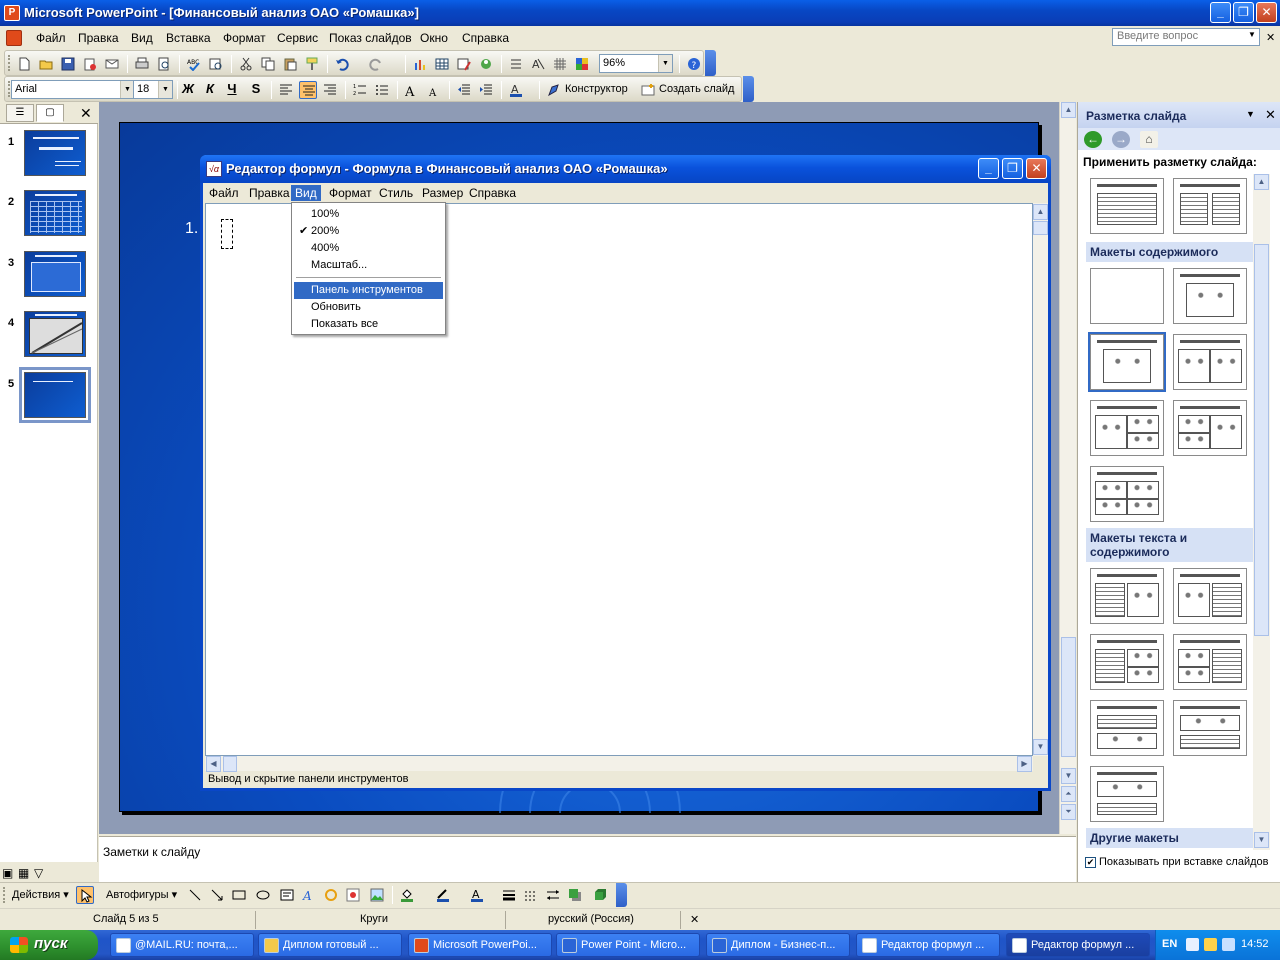  What do you see at coordinates (599, 895) in the screenshot?
I see `3d-style-icon` at bounding box center [599, 895].